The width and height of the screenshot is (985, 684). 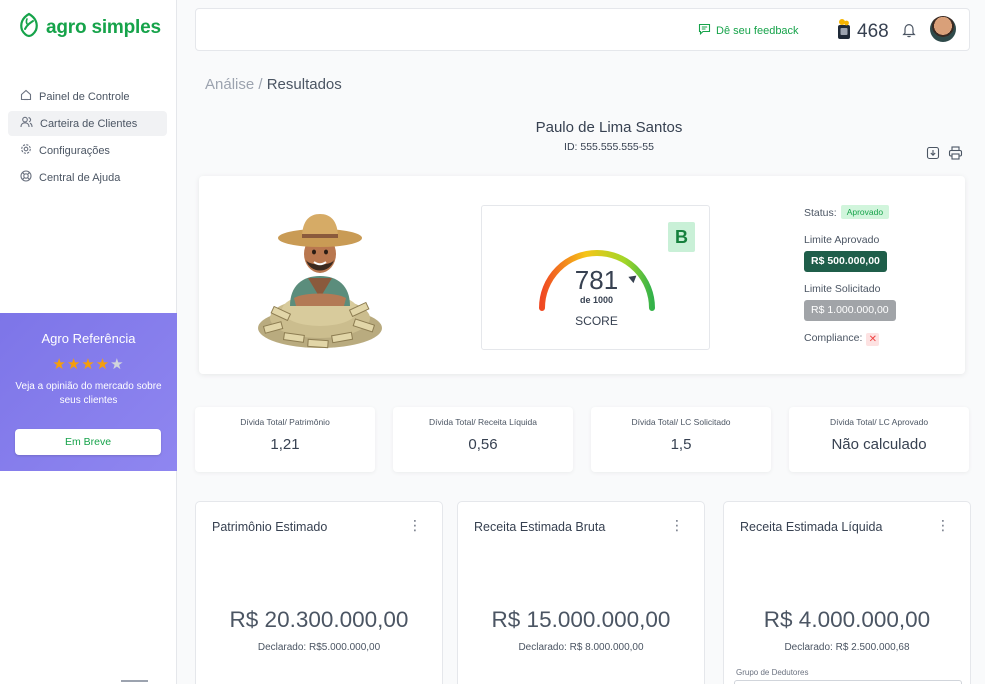 What do you see at coordinates (80, 177) in the screenshot?
I see `sidebar-item-label: Central de Ajuda` at bounding box center [80, 177].